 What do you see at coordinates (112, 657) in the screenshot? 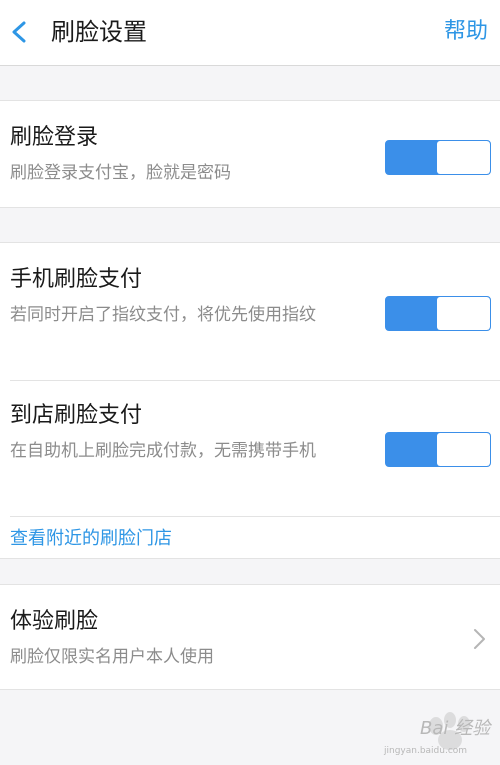
I see `try-face-desc: 刷脸仅限实名用户本人使用` at bounding box center [112, 657].